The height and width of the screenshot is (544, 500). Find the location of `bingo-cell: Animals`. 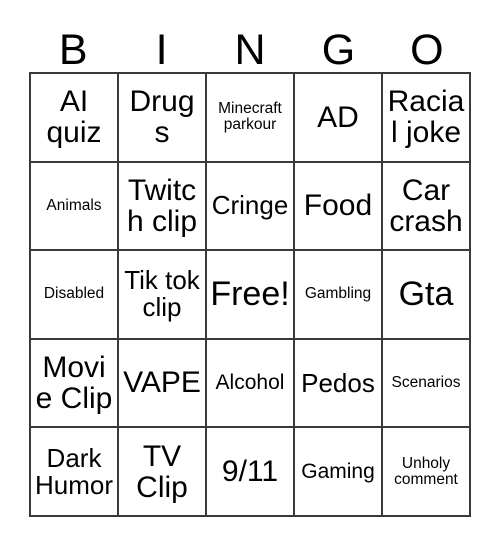

bingo-cell: Animals is located at coordinates (75, 207).